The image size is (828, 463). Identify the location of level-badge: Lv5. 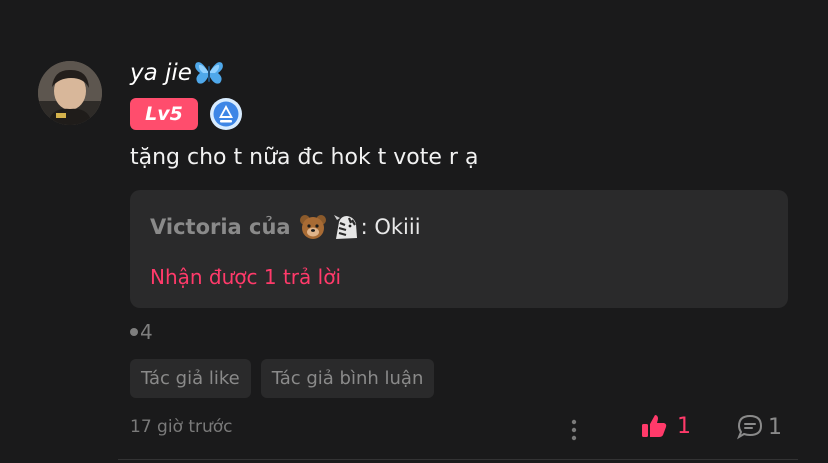
(164, 114).